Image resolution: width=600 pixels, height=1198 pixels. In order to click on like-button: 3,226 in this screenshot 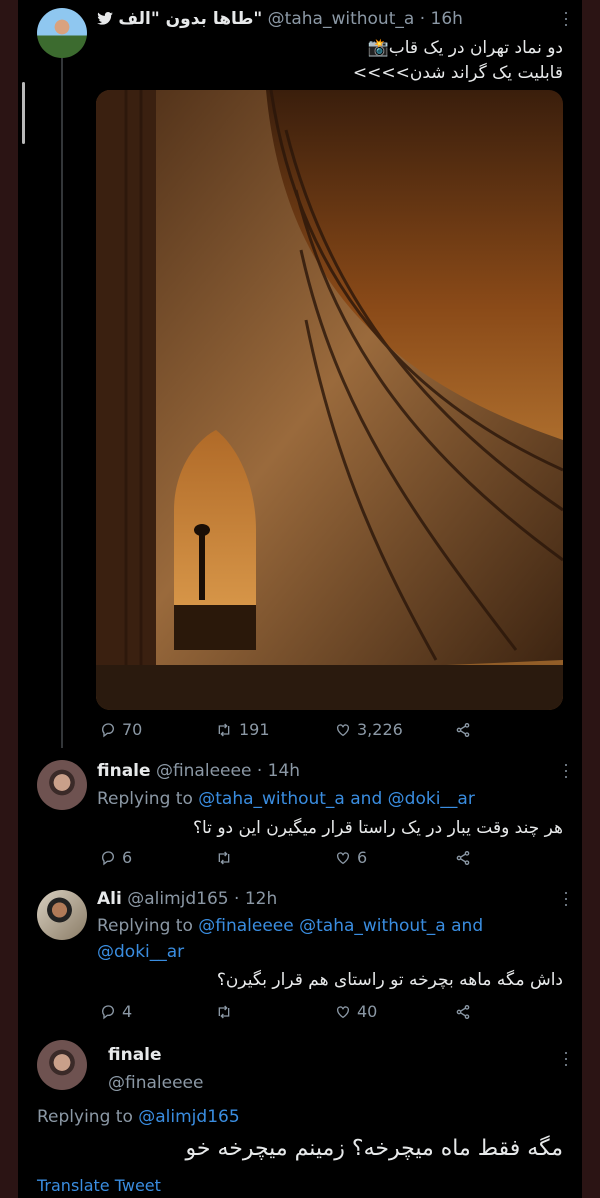, I will do `click(369, 729)`.